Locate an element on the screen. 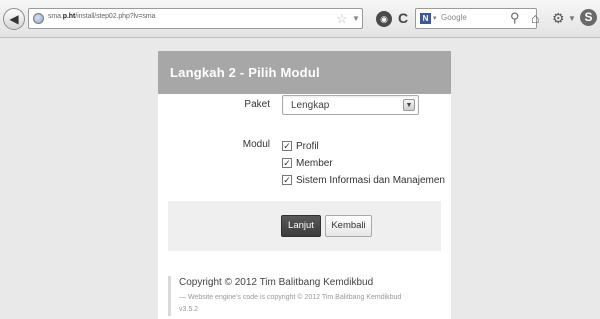 The image size is (600, 319). back-button: ◀ is located at coordinates (14, 19).